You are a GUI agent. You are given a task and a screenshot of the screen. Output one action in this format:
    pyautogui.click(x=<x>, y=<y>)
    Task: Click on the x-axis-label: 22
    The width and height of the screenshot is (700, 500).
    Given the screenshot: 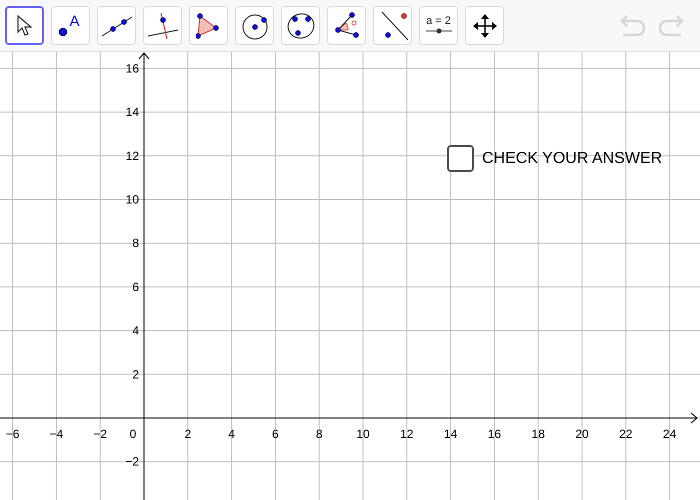 What is the action you would take?
    pyautogui.click(x=625, y=434)
    